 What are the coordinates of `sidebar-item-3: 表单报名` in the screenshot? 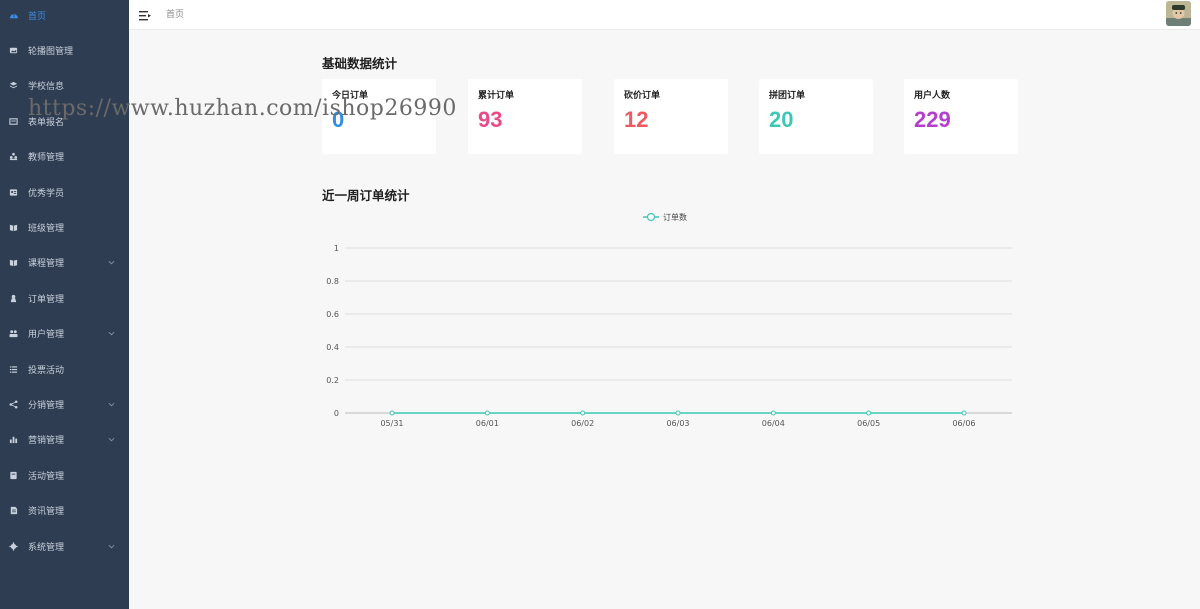 It's located at (64, 121).